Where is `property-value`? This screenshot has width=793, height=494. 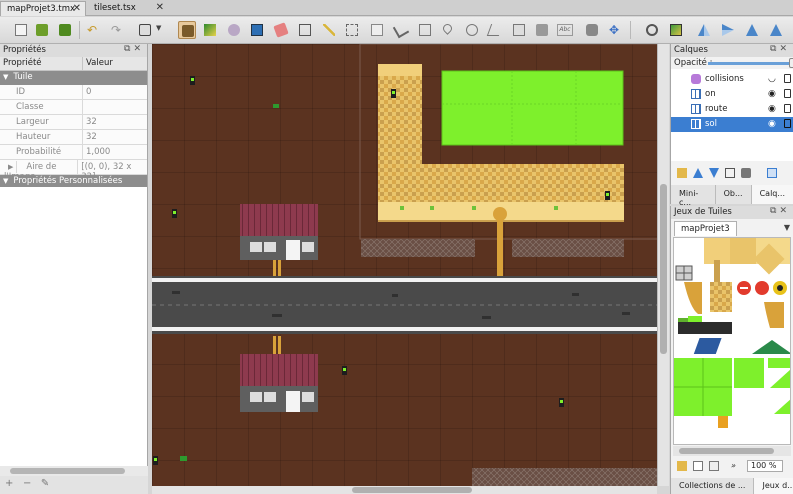 property-value is located at coordinates (86, 107).